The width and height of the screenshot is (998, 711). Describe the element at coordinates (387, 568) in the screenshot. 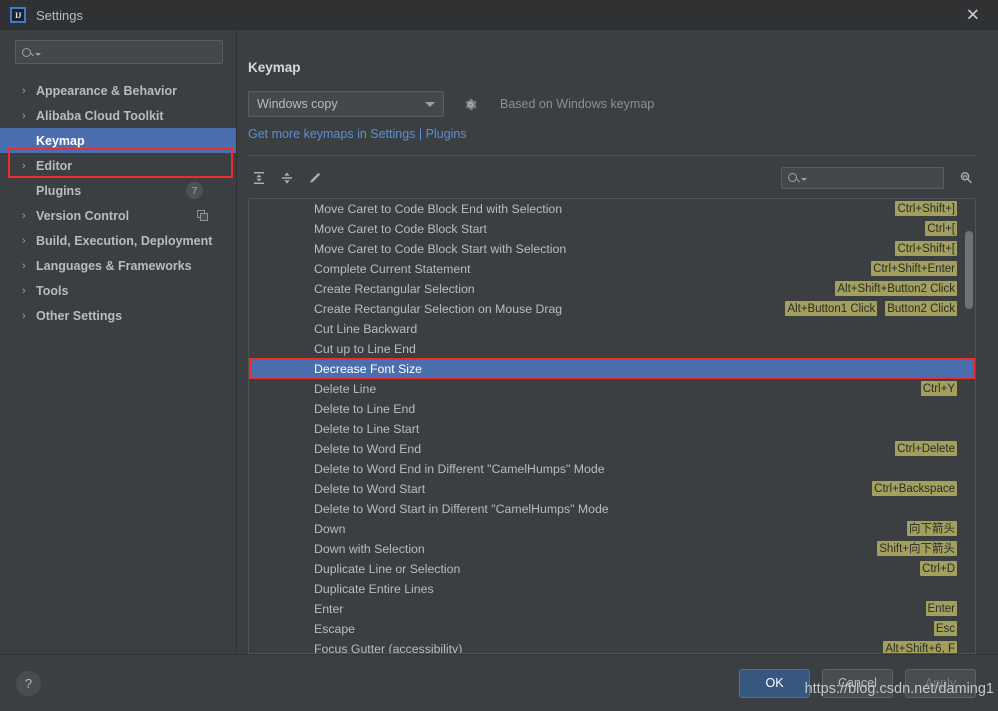

I see `action-name: Duplicate Line or Selection` at that location.